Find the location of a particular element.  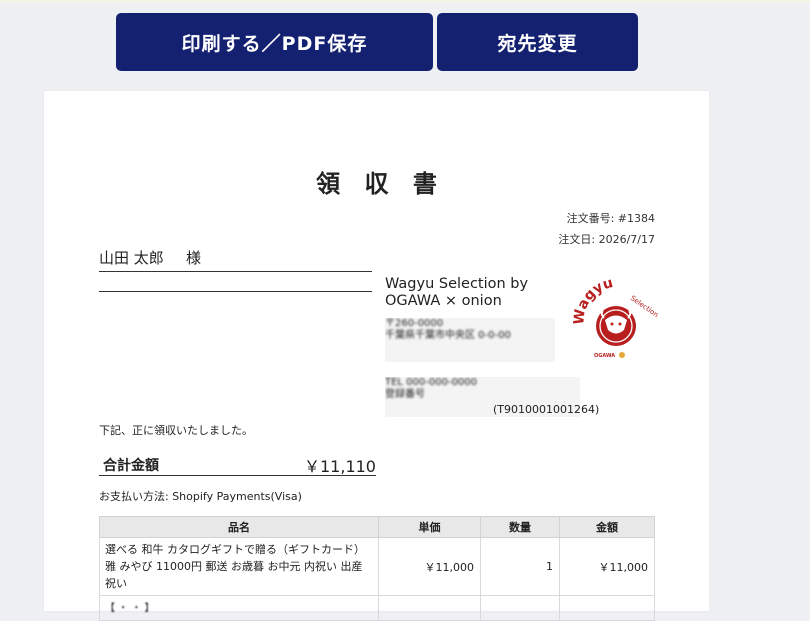

issuer-name: Wagyu Selection by OGAWA × onion is located at coordinates (457, 292).